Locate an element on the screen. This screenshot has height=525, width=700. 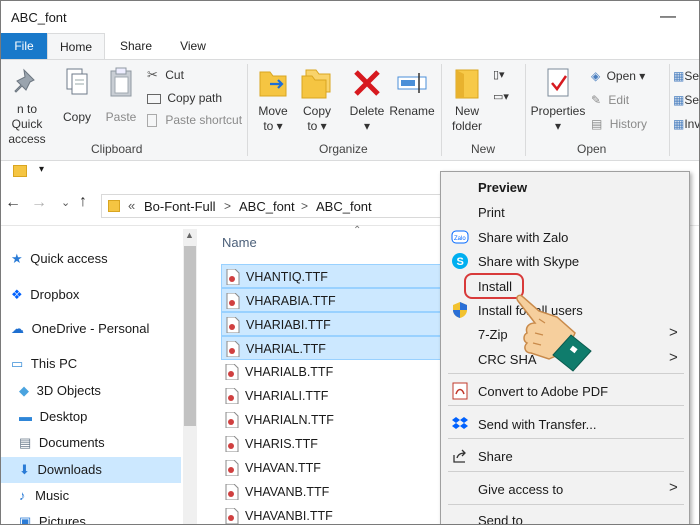
overflow-chevrons: « is located at coordinates (131, 205).